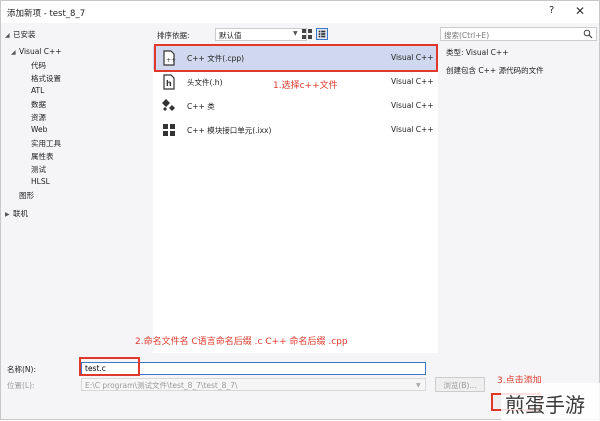 This screenshot has height=421, width=600. Describe the element at coordinates (300, 12) in the screenshot. I see `title-bar: 添加新项 - test_8_7 ? ✕` at that location.